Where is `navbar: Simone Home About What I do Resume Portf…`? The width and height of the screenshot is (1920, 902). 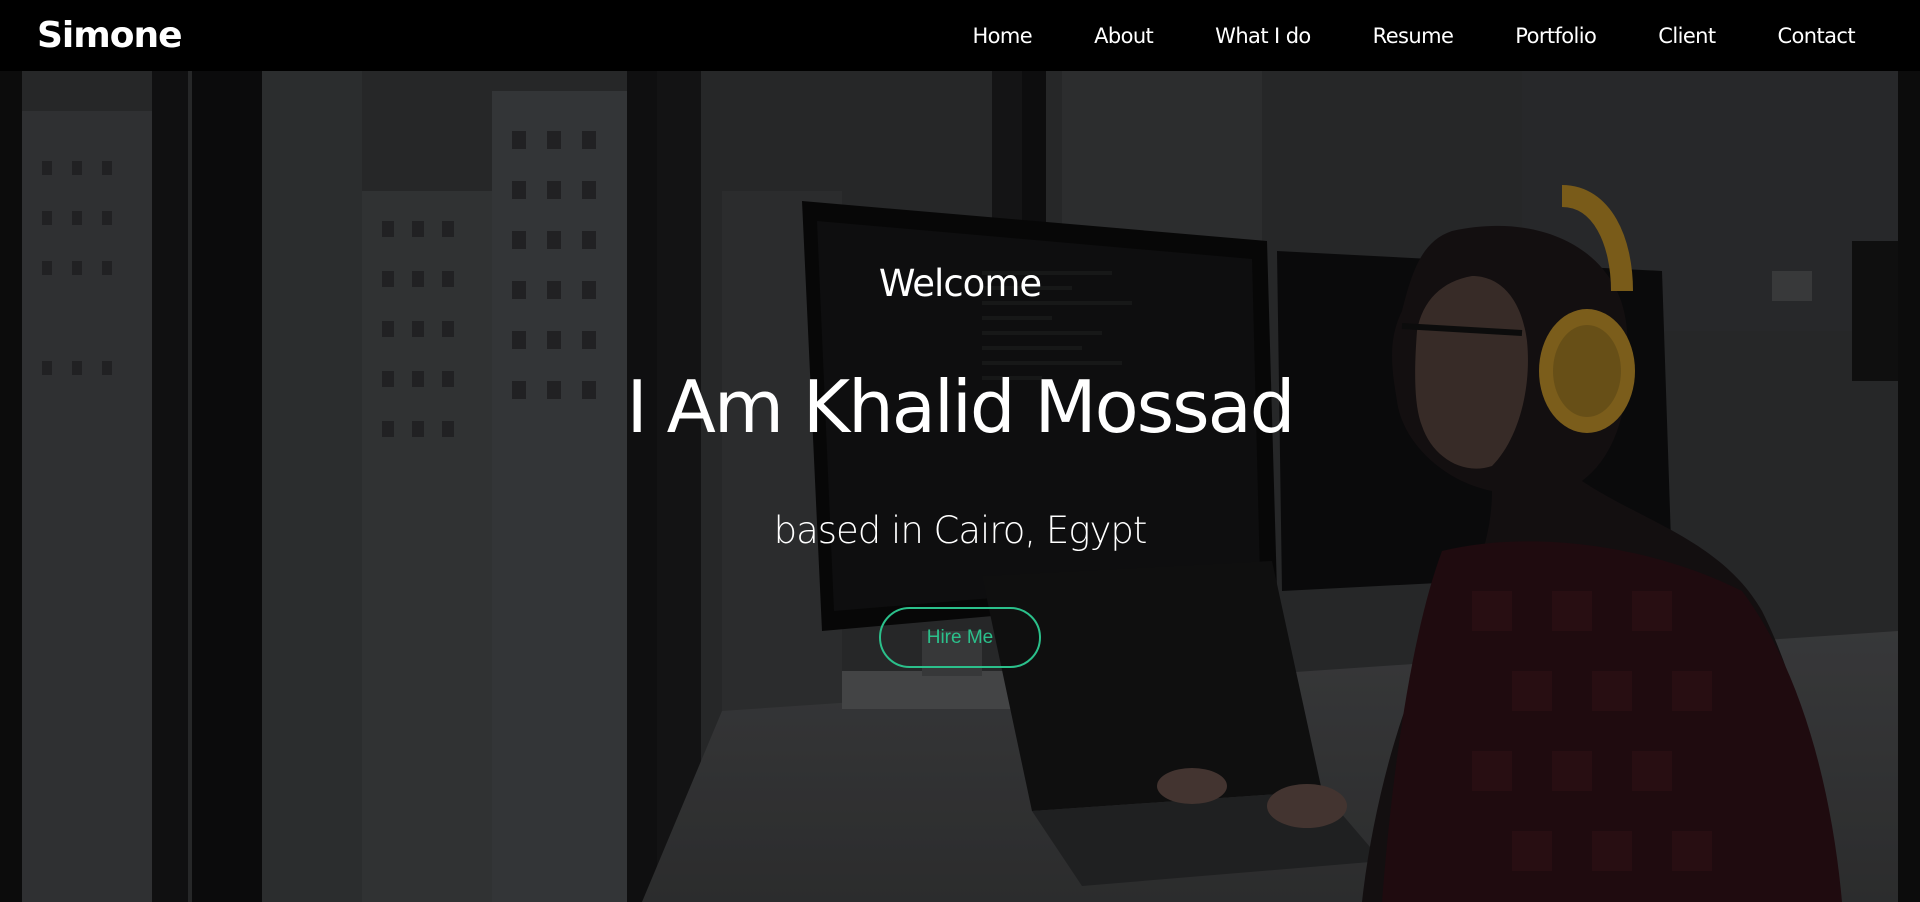 navbar: Simone Home About What I do Resume Portf… is located at coordinates (960, 35).